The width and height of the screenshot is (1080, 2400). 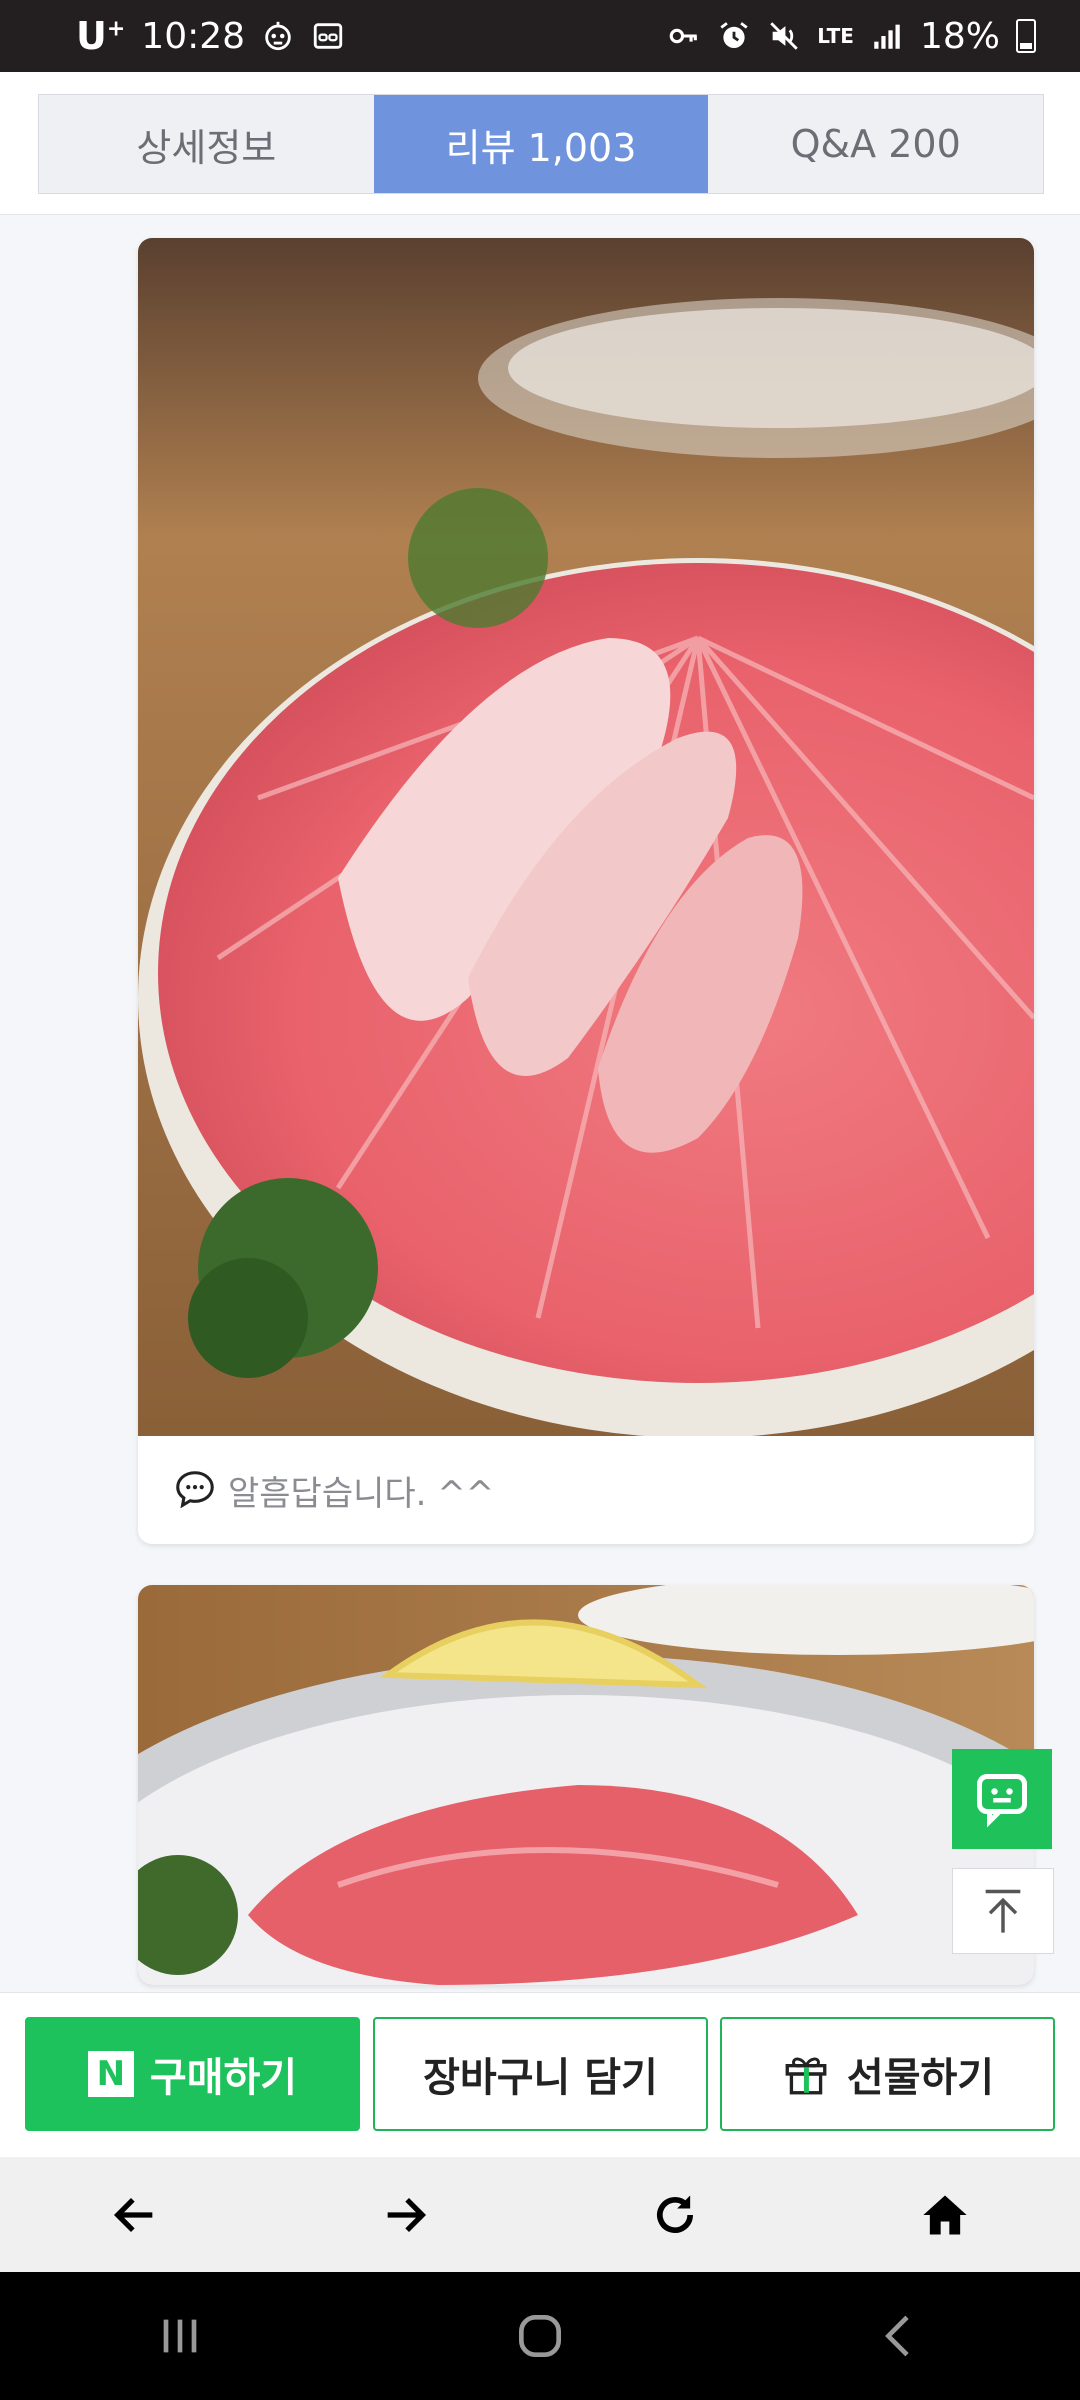 I want to click on gift-button: 선물하기, so click(x=887, y=2074).